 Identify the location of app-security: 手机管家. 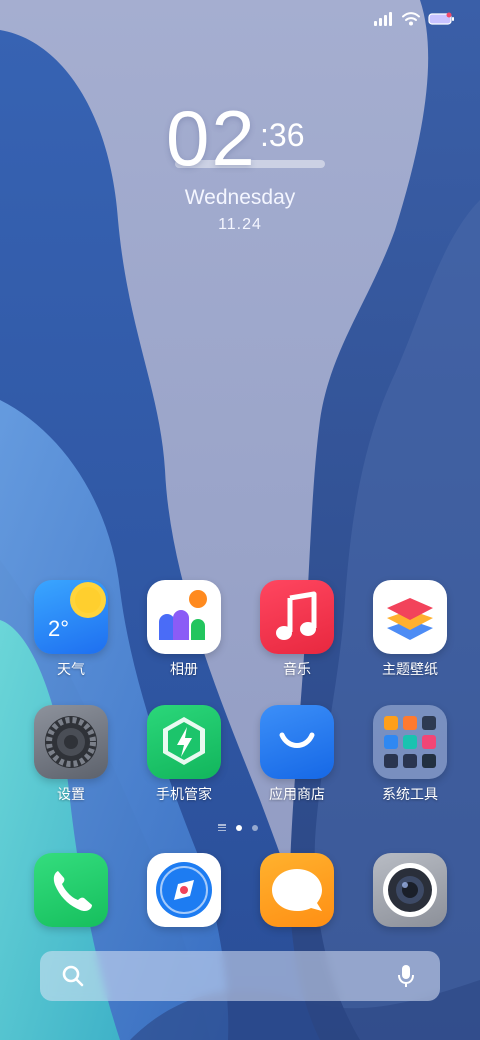
(184, 754).